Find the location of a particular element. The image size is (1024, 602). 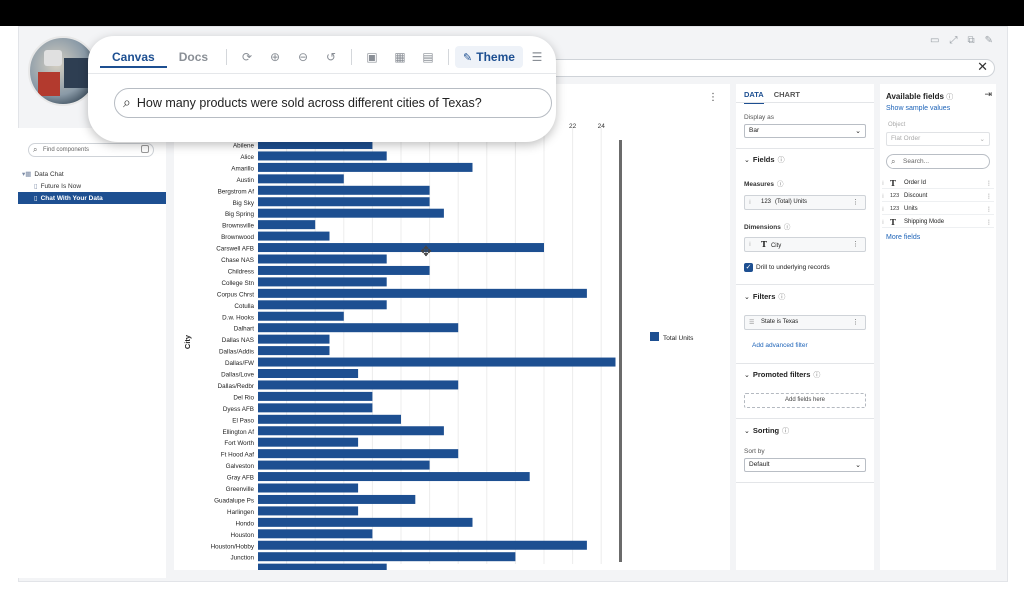

close-icon: ✕ is located at coordinates (982, 67).